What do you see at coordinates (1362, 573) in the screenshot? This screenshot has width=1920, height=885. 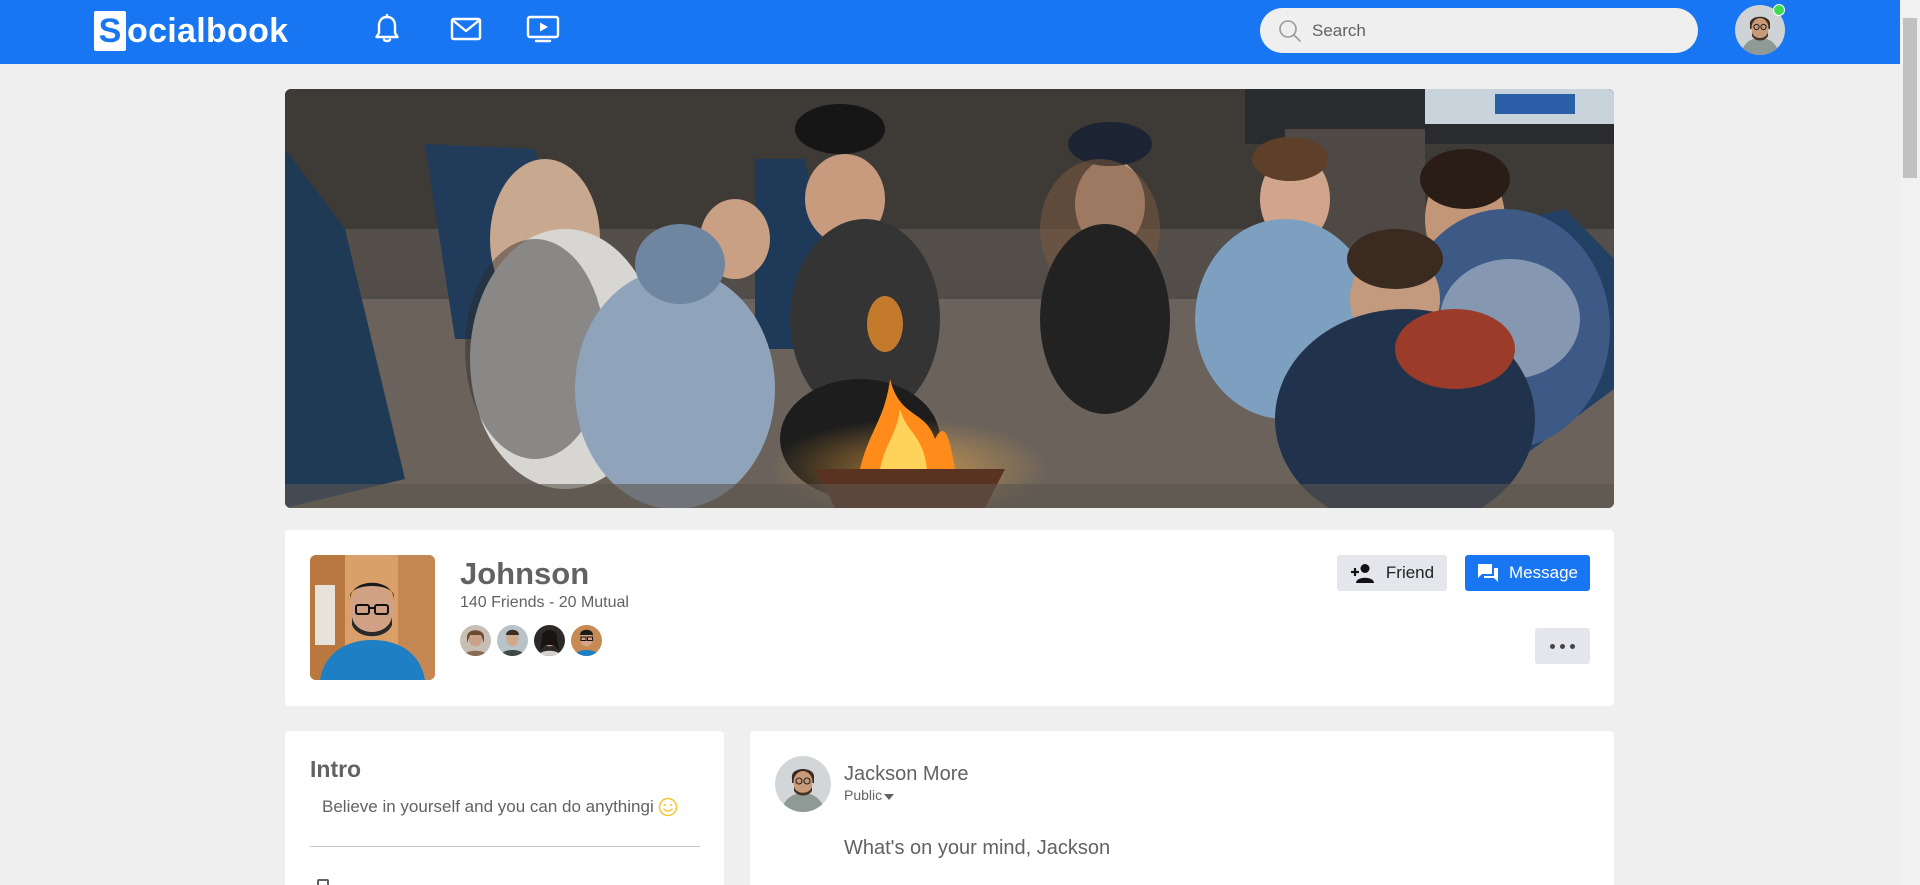 I see `add-person-icon` at bounding box center [1362, 573].